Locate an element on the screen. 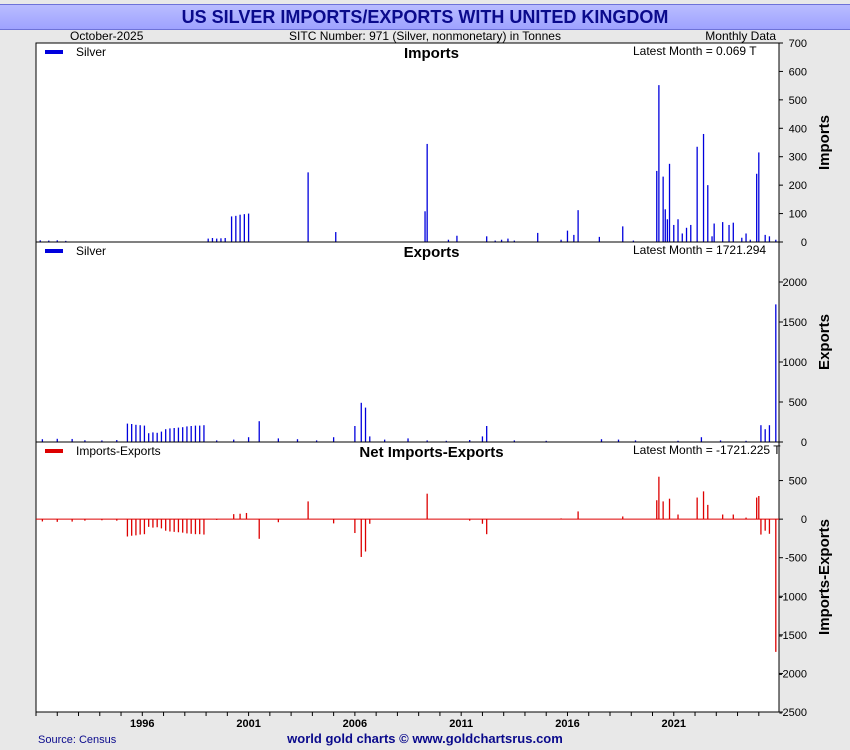 This screenshot has height=750, width=850. x-tick-label: 2016 is located at coordinates (567, 724).